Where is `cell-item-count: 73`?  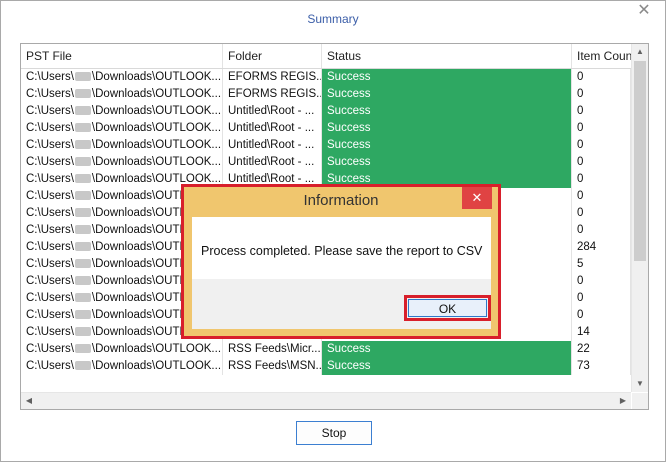
cell-item-count: 73 is located at coordinates (601, 366).